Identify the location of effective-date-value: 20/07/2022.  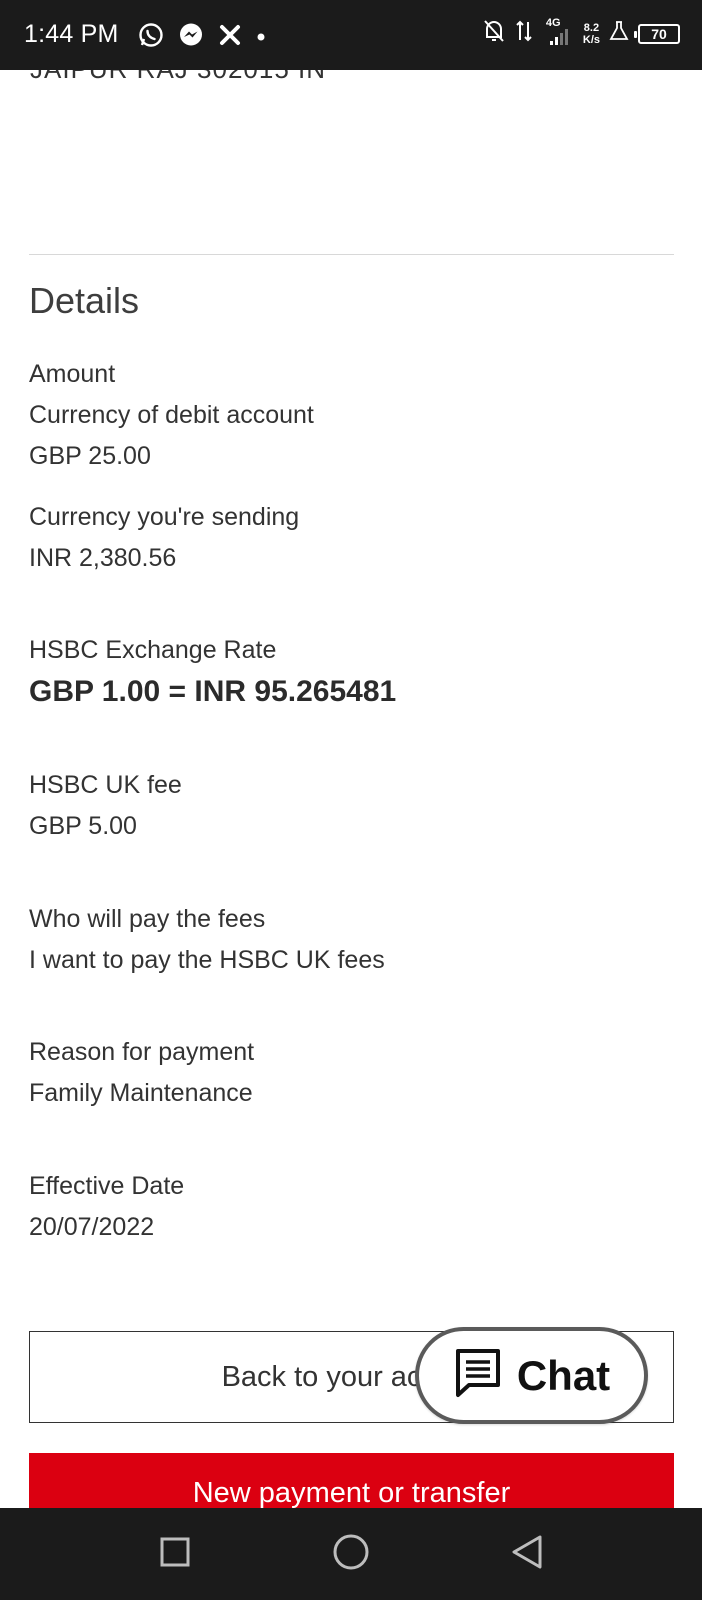
(92, 1227).